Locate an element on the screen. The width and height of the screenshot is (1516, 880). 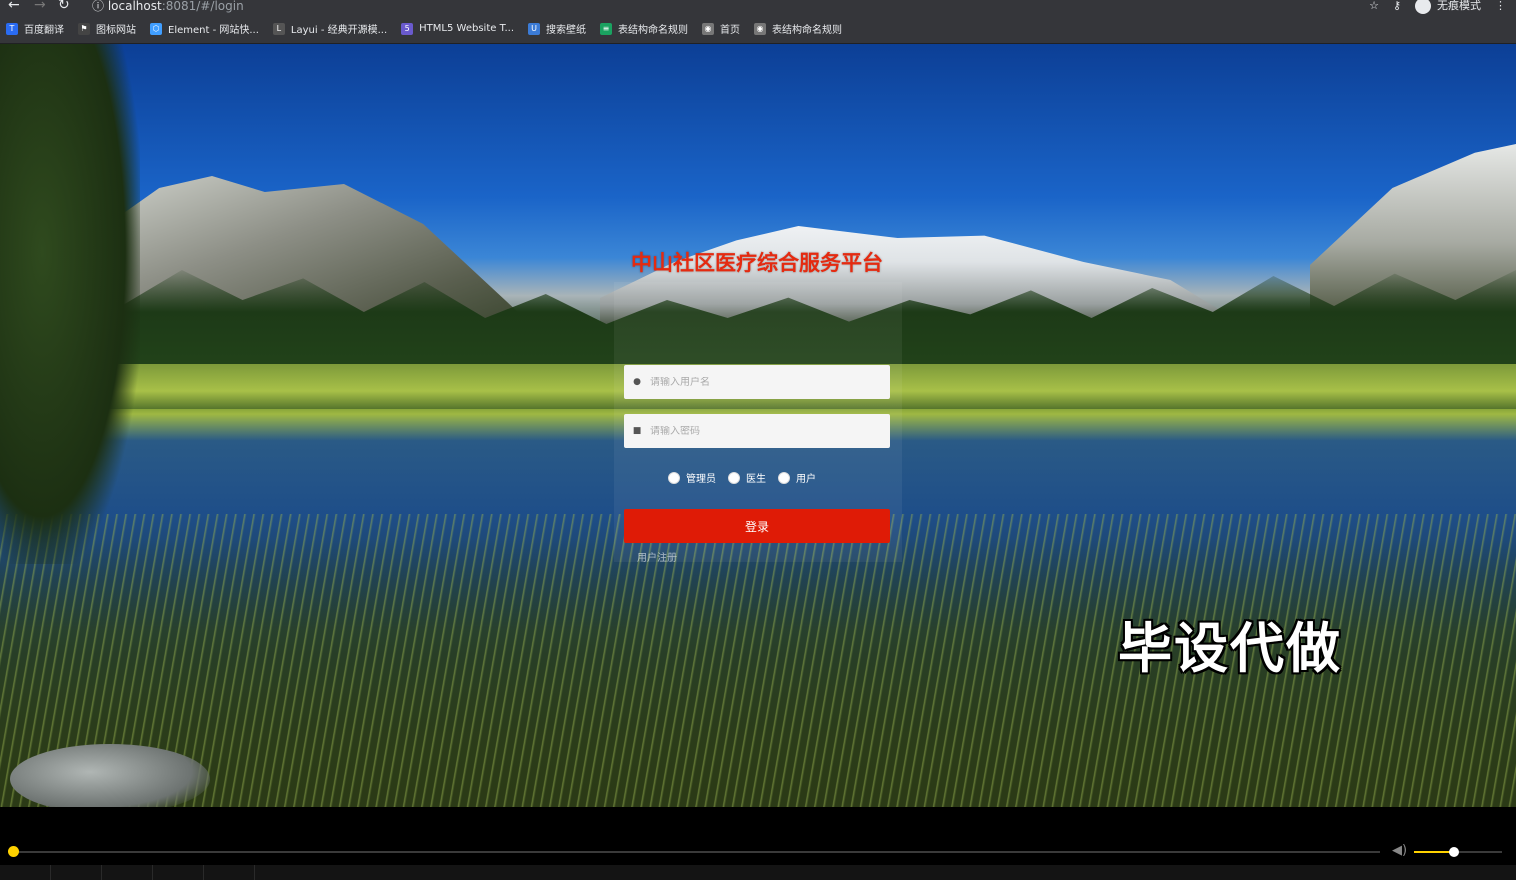
volume-slider is located at coordinates (1458, 852).